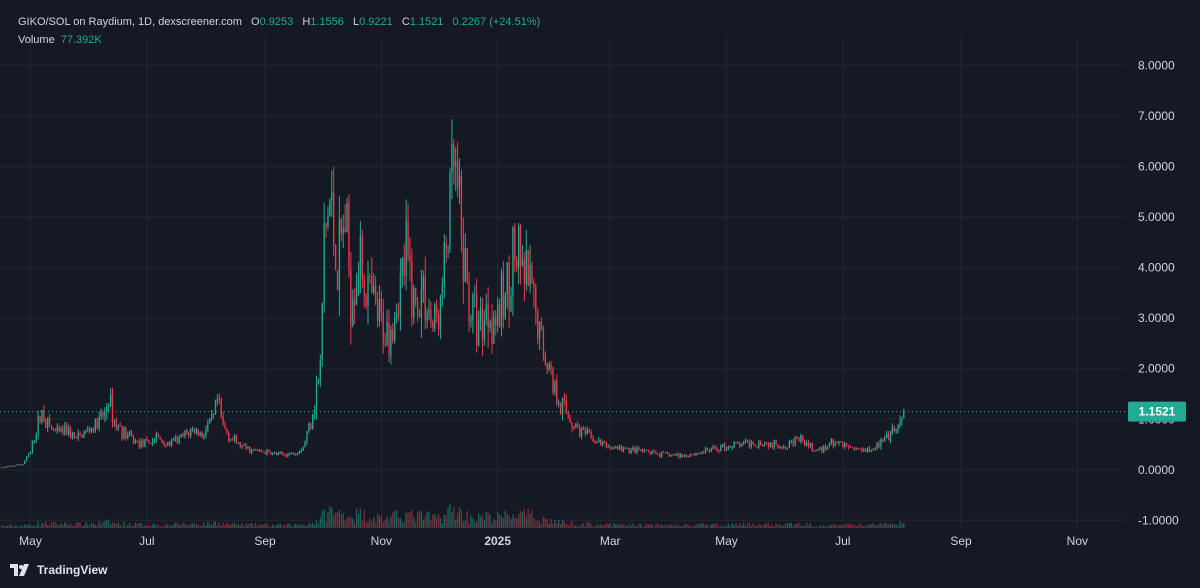 This screenshot has width=1200, height=588. Describe the element at coordinates (130, 22) in the screenshot. I see `symbol-title: GIKO/SOL on Raydium, 1D, dexscreener.com` at that location.